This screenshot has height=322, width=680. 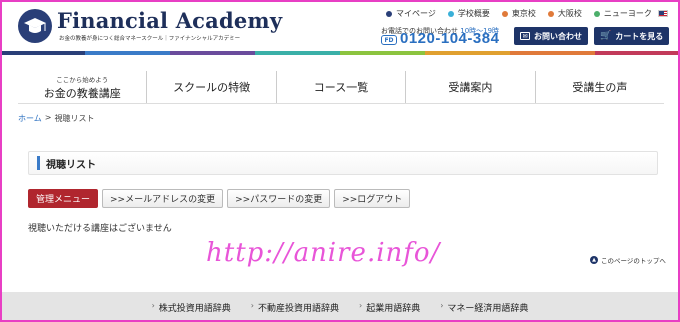 I want to click on tab-logout: >>ログアウト, so click(x=372, y=198).